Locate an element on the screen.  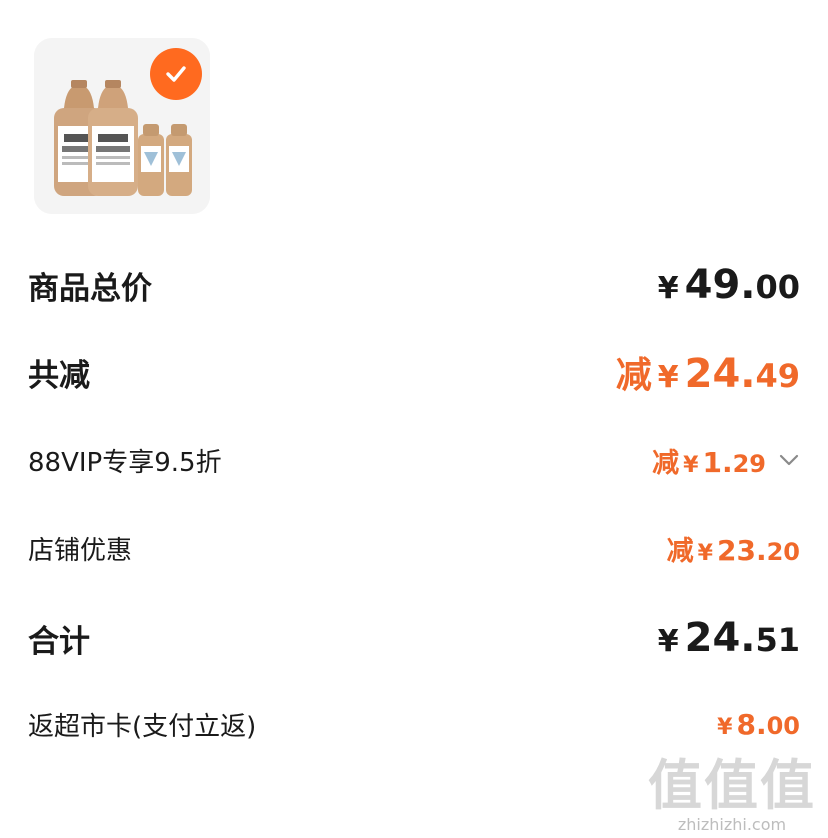
vip-discount-label: 88VIP专享9.5折 is located at coordinates (125, 462).